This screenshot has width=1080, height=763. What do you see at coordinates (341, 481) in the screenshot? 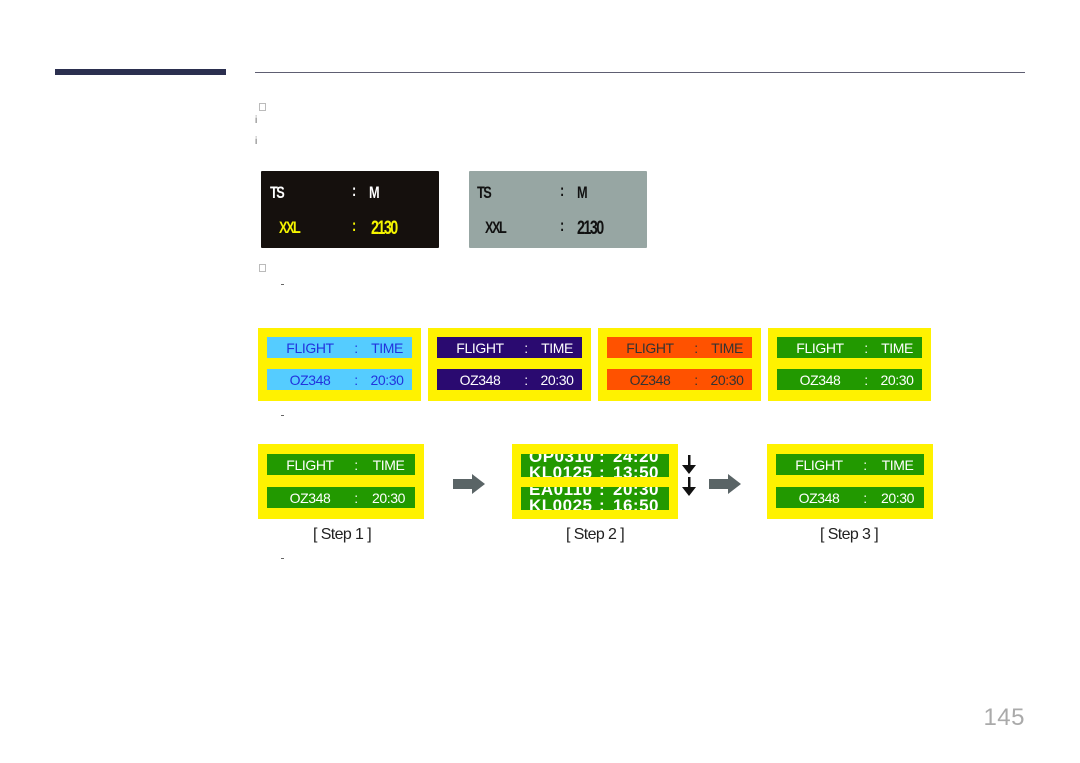
I see `step-1-board: FLIGHT: TIME OZ348:20:30` at bounding box center [341, 481].